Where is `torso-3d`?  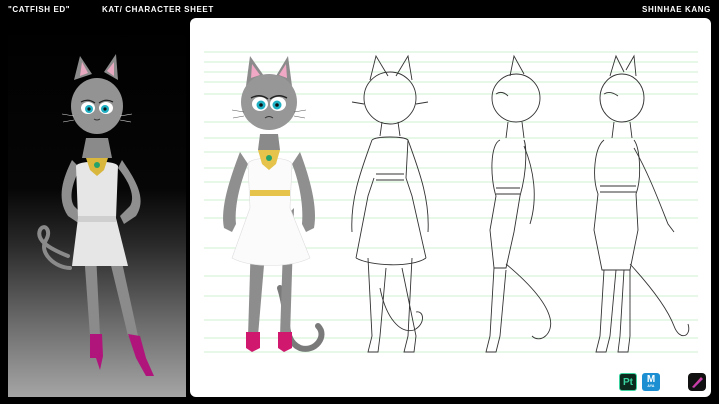 torso-3d is located at coordinates (100, 202).